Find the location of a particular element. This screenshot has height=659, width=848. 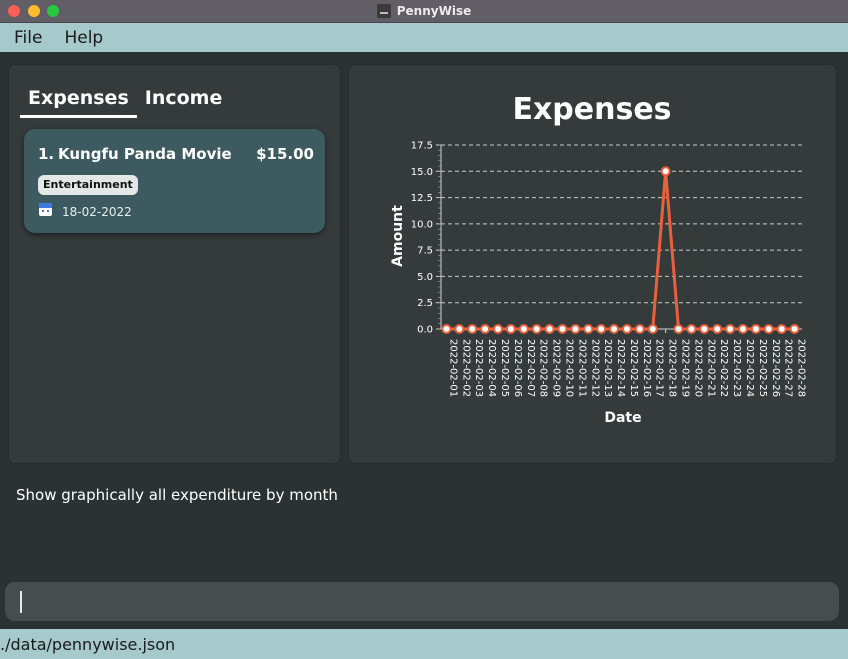

xtick-label: 2022-02-20 is located at coordinates (697, 368).